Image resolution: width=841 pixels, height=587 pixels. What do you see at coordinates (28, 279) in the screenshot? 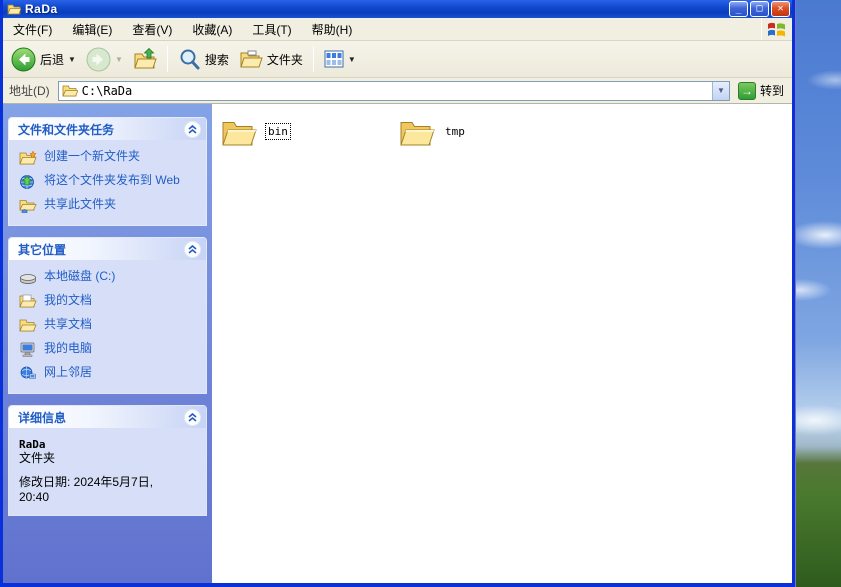
I see `local-disk-icon` at bounding box center [28, 279].